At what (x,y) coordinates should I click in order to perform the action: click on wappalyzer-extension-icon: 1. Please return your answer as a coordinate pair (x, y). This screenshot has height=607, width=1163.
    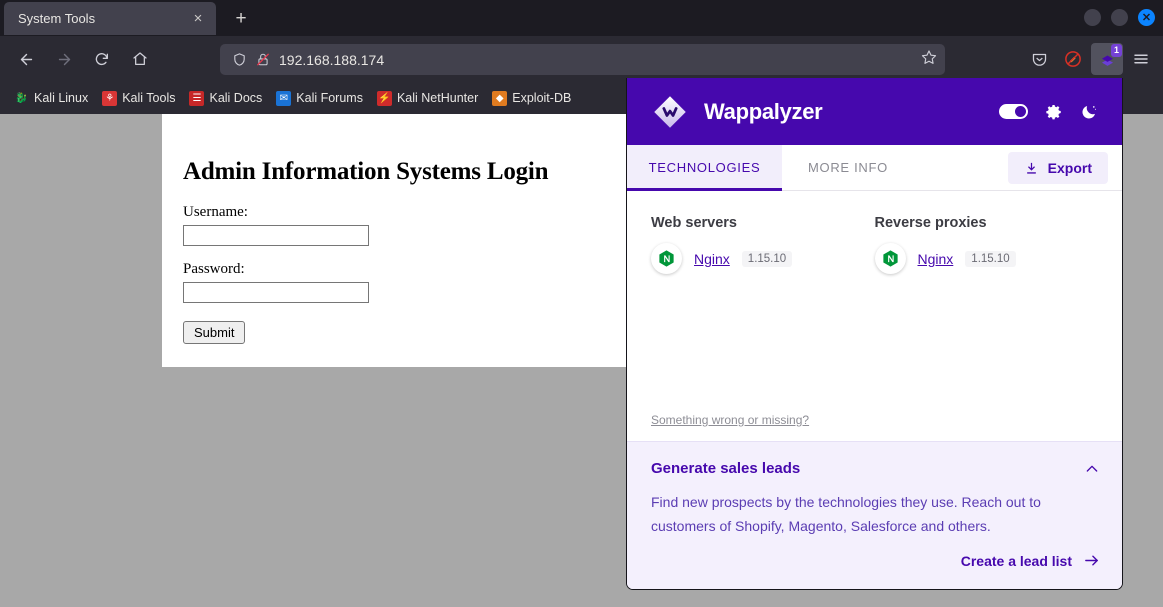
    Looking at the image, I should click on (1107, 59).